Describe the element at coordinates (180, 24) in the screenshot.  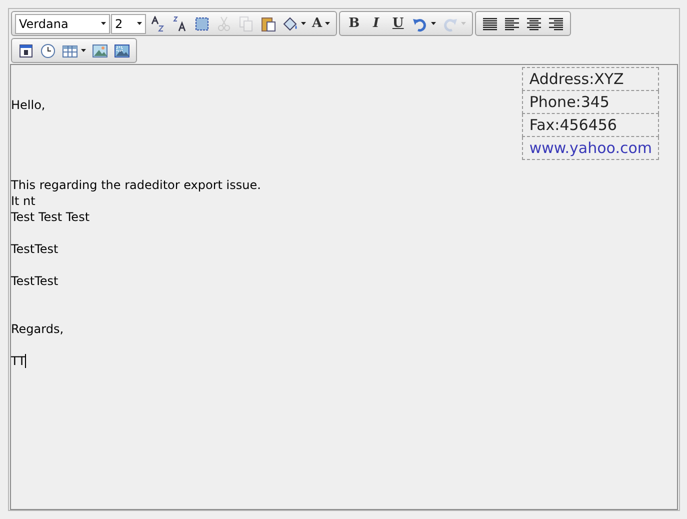
I see `subscript-icon` at that location.